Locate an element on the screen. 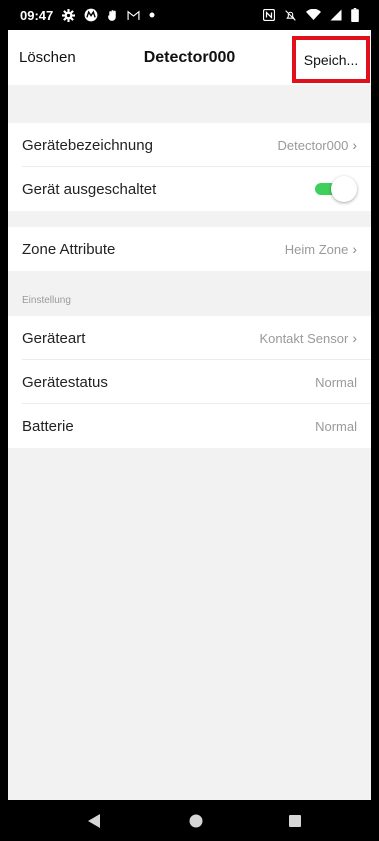 The height and width of the screenshot is (841, 379). device-status-row: Gerätestatus Normal is located at coordinates (189, 382).